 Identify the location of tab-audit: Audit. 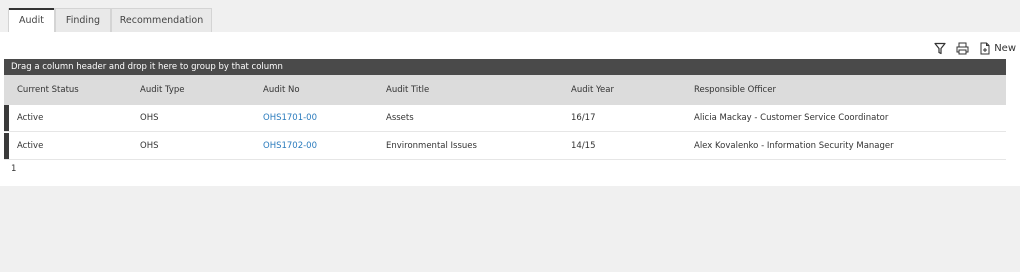
(31, 20).